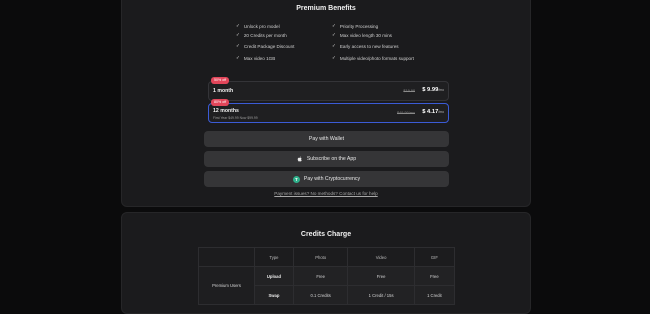 This screenshot has height=314, width=650. What do you see at coordinates (409, 91) in the screenshot?
I see `plan-old-price: $19.98` at bounding box center [409, 91].